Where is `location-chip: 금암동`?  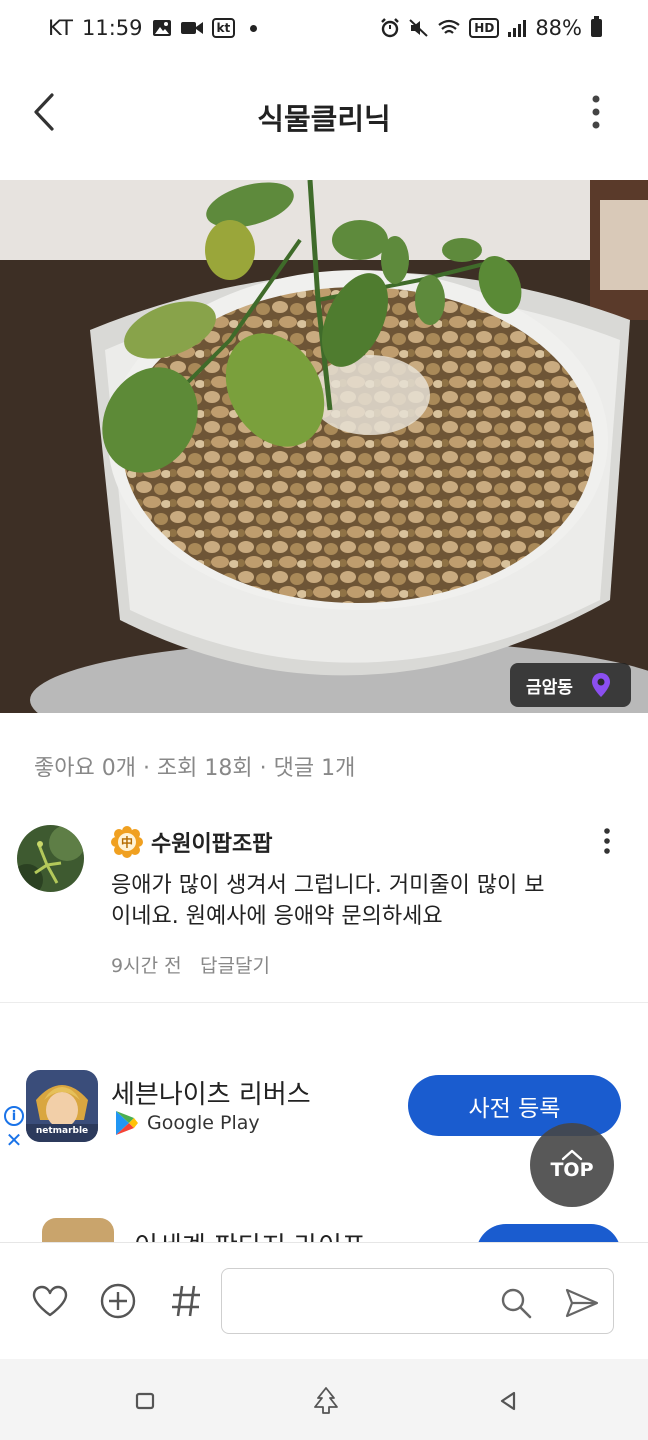
location-chip: 금암동 is located at coordinates (570, 685).